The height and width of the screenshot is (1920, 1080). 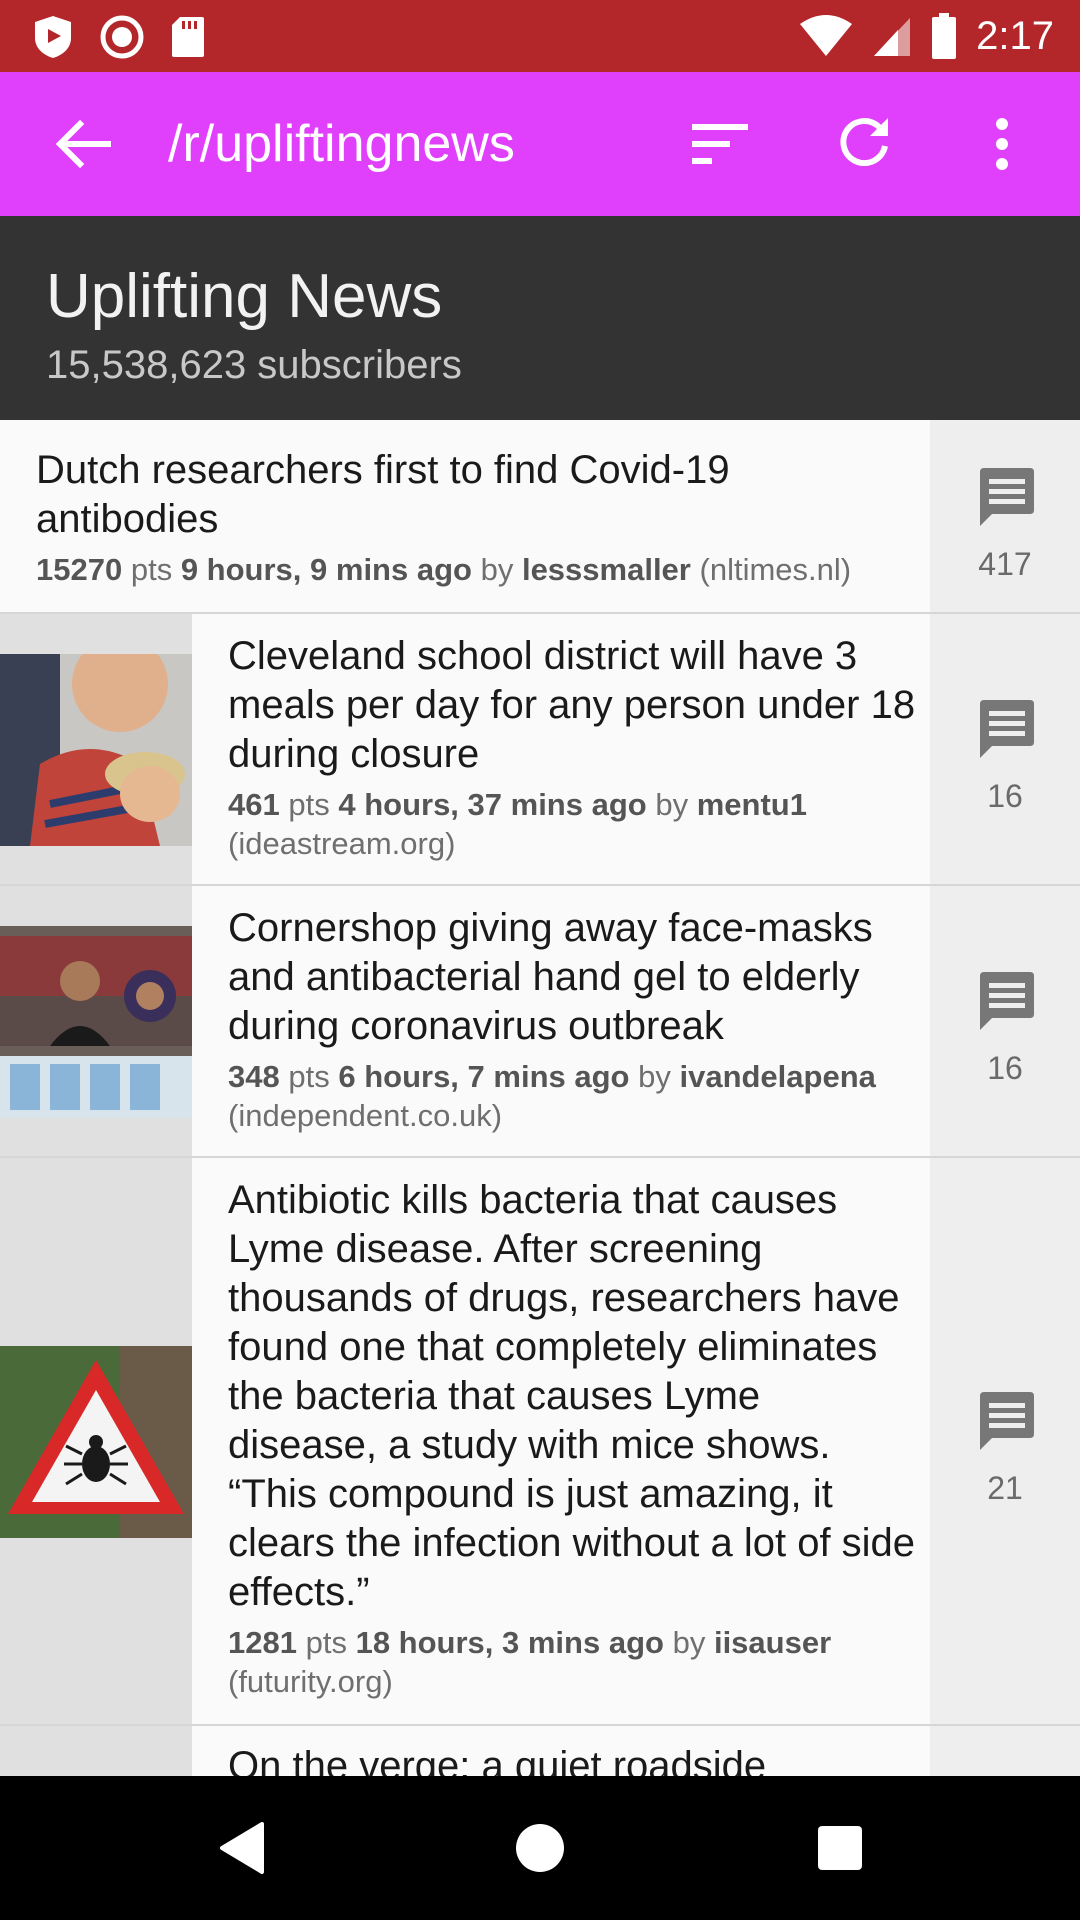 I want to click on post-author: mentu1, so click(x=752, y=804).